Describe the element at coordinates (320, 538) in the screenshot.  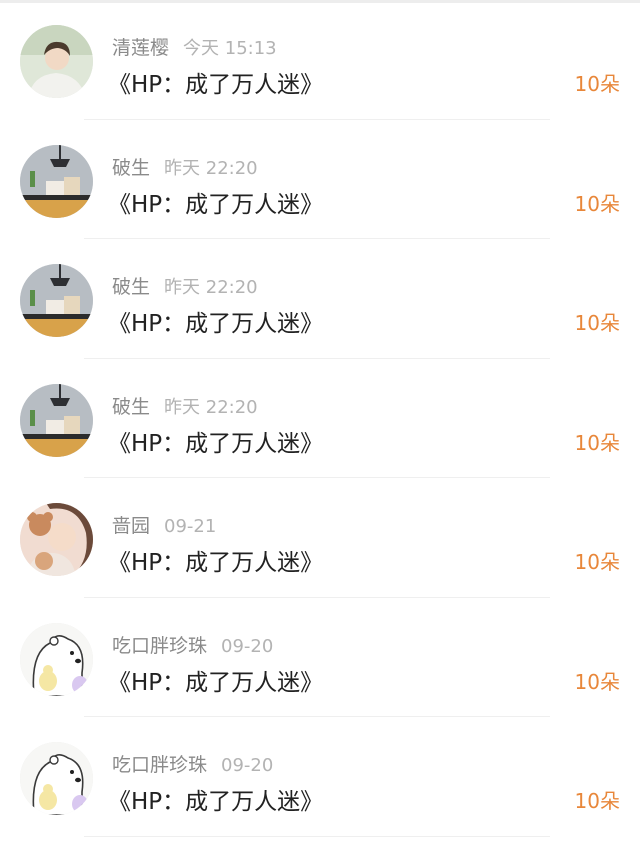
I see `list-item: 啬园 09-21 《HP：成了万人迷》 10朵` at that location.